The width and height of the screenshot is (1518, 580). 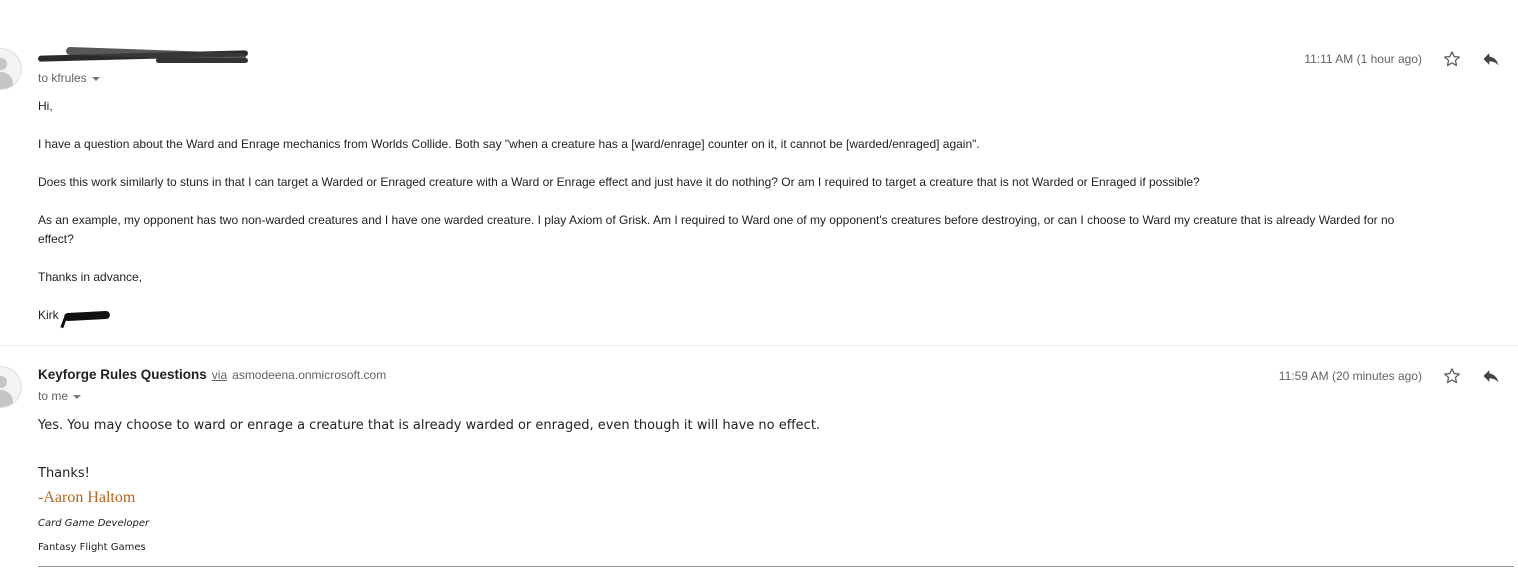 I want to click on recipient-toggle: to kfrules, so click(x=69, y=78).